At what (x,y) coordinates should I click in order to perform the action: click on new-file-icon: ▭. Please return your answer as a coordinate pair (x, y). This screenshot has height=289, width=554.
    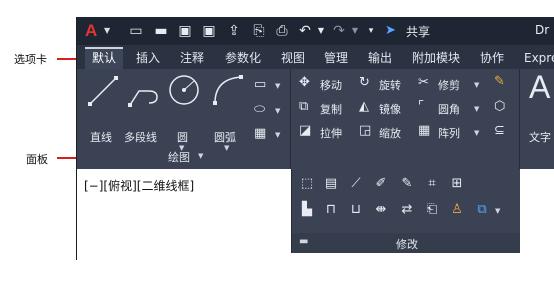
    Looking at the image, I should click on (136, 31).